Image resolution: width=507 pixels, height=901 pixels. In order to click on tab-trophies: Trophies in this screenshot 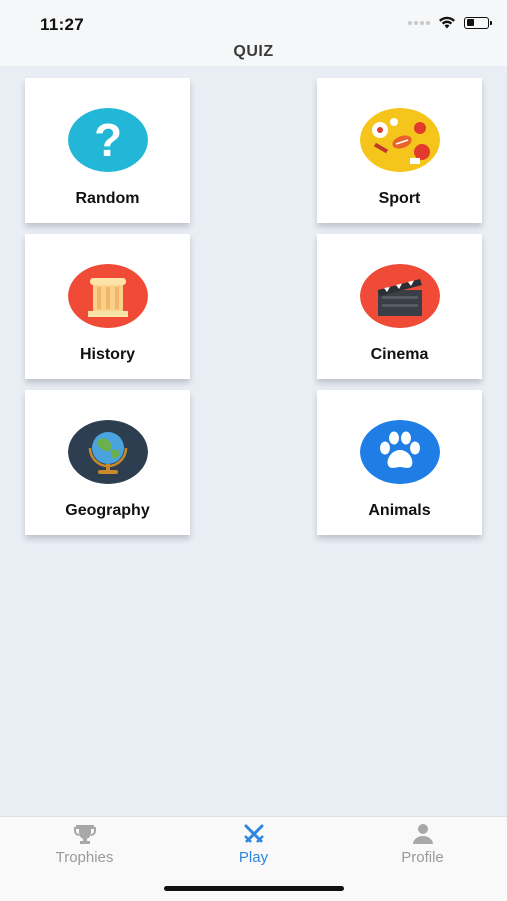, I will do `click(84, 847)`.